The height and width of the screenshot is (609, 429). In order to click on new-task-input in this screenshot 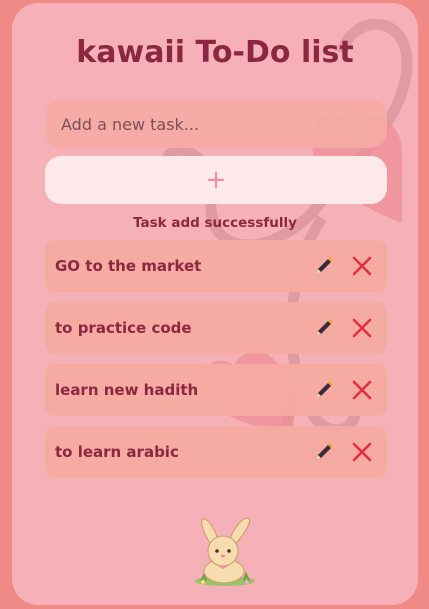, I will do `click(216, 124)`.